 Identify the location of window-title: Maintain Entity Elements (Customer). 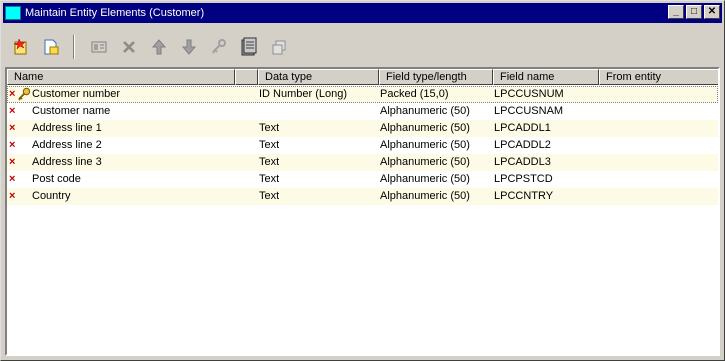
(115, 13).